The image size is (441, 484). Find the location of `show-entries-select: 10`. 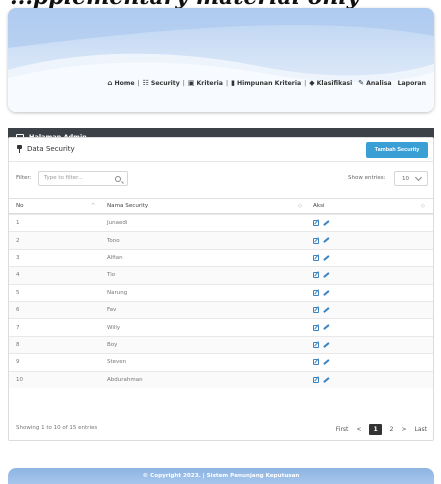

show-entries-select: 10 is located at coordinates (411, 178).